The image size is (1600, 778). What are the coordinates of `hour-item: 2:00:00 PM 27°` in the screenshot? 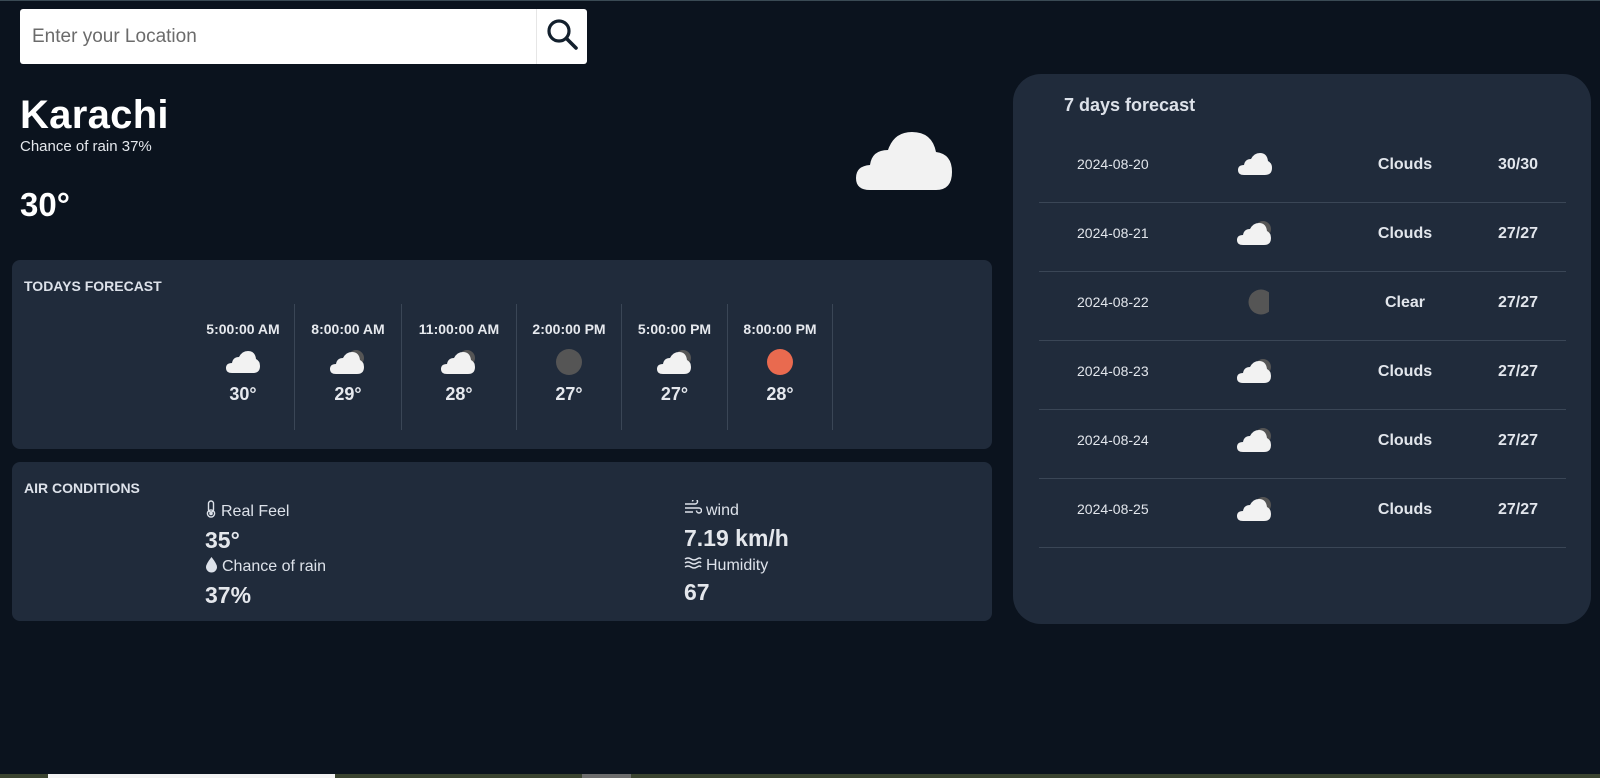 It's located at (569, 367).